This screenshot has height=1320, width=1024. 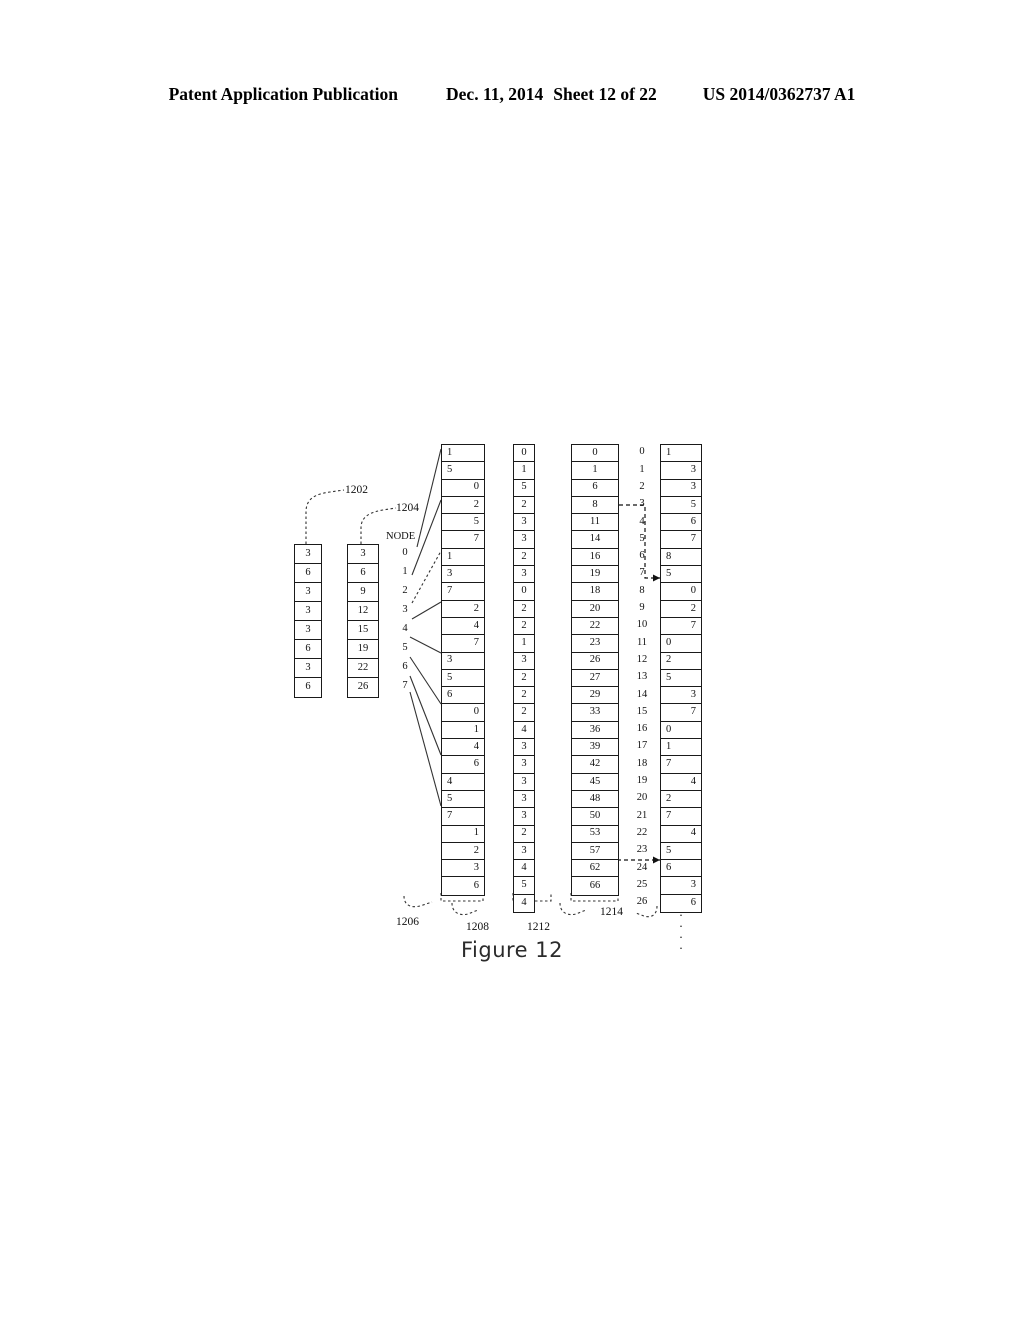 What do you see at coordinates (642, 746) in the screenshot?
I see `index-col_index-17: 17` at bounding box center [642, 746].